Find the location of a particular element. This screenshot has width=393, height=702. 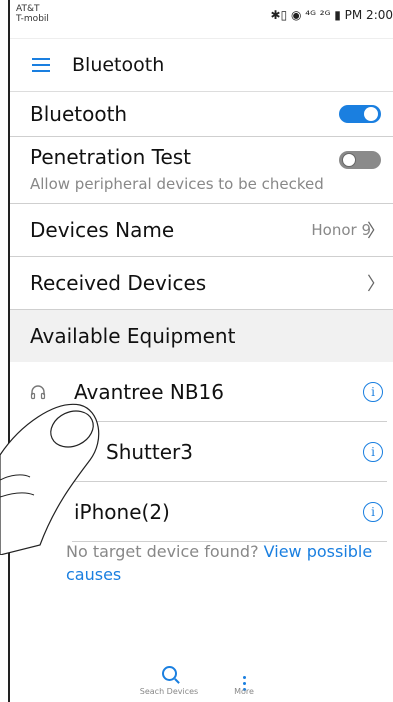

bottom-nav: Seach Devices More is located at coordinates (201, 672).